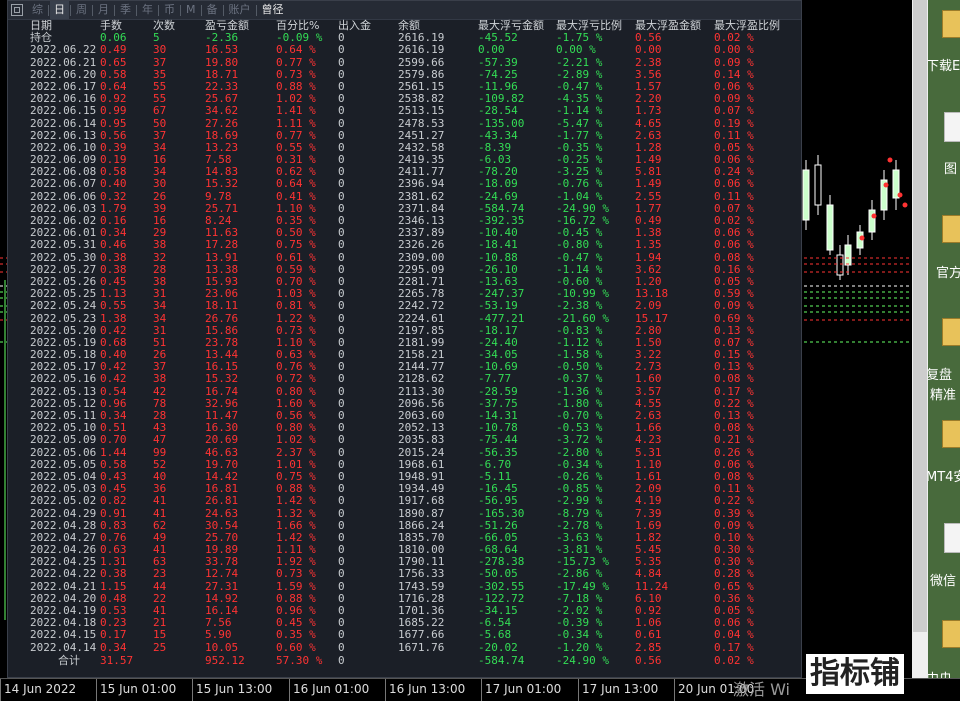 The height and width of the screenshot is (701, 960). Describe the element at coordinates (498, 452) in the screenshot. I see `cell-maxloss: -56.35` at that location.